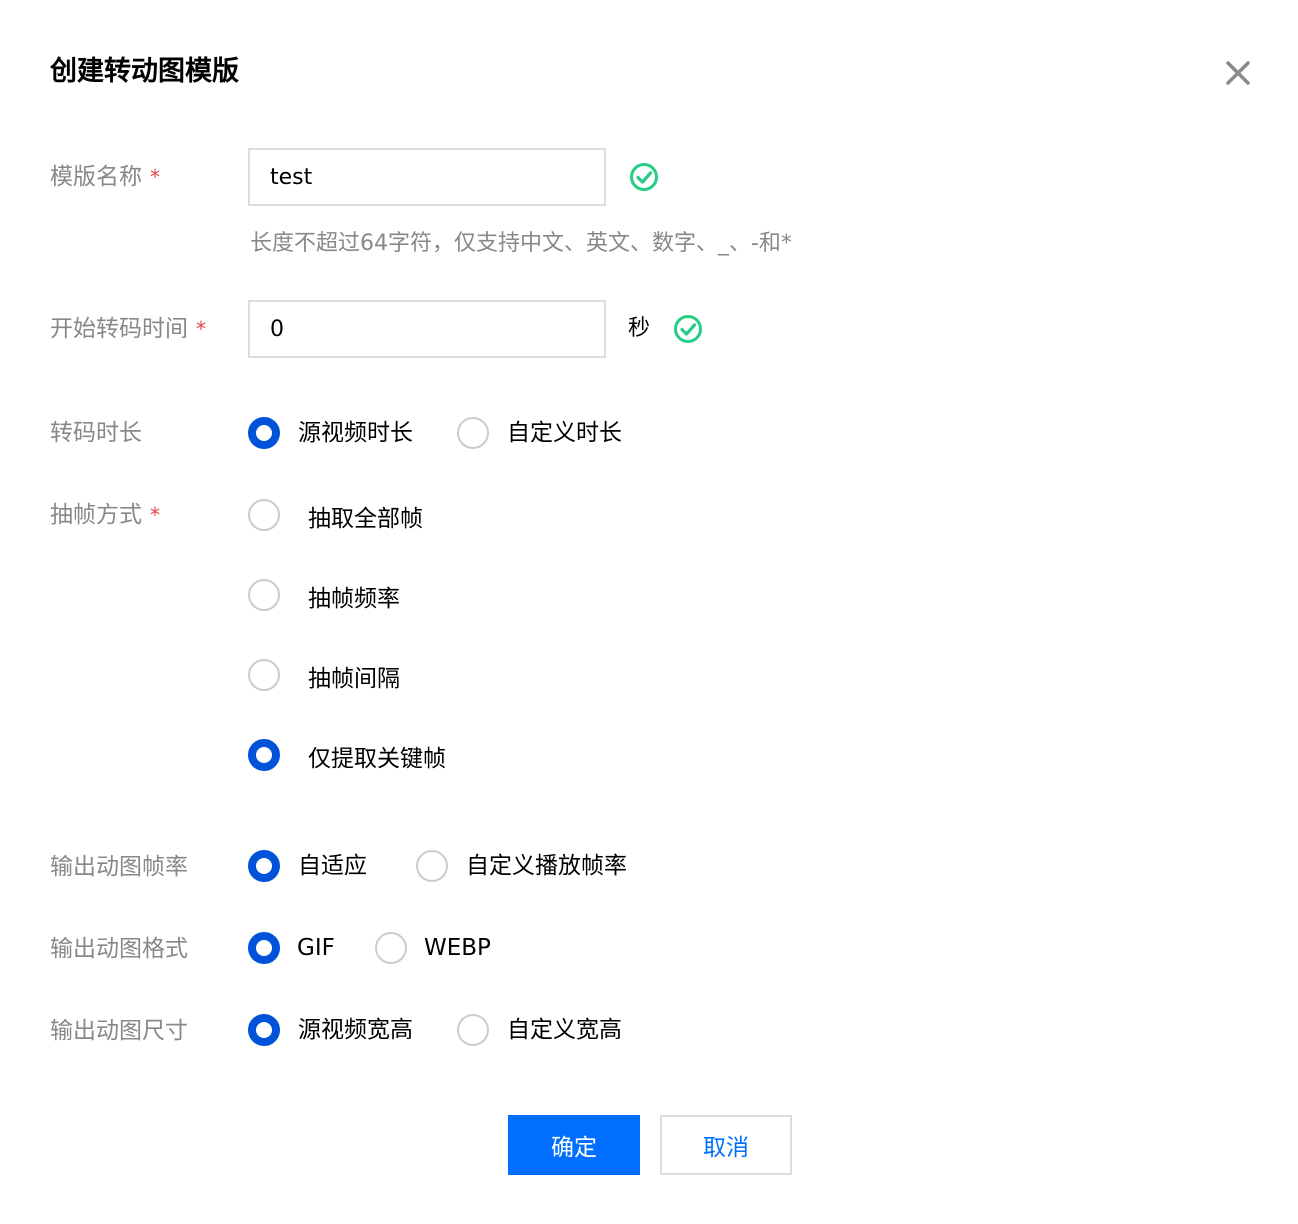 This screenshot has width=1298, height=1224. I want to click on output-size-source-radio: 源视频宽高, so click(330, 1030).